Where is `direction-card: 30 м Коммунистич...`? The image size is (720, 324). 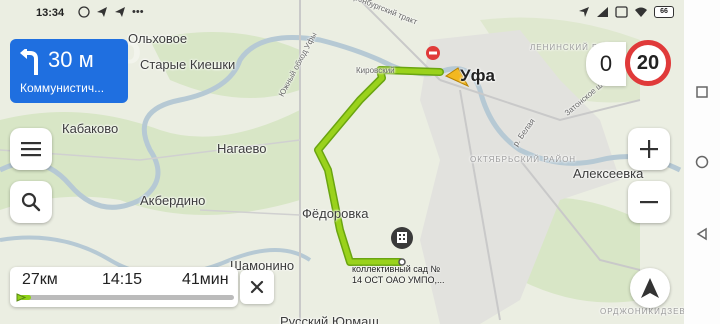 direction-card: 30 м Коммунистич... is located at coordinates (69, 71).